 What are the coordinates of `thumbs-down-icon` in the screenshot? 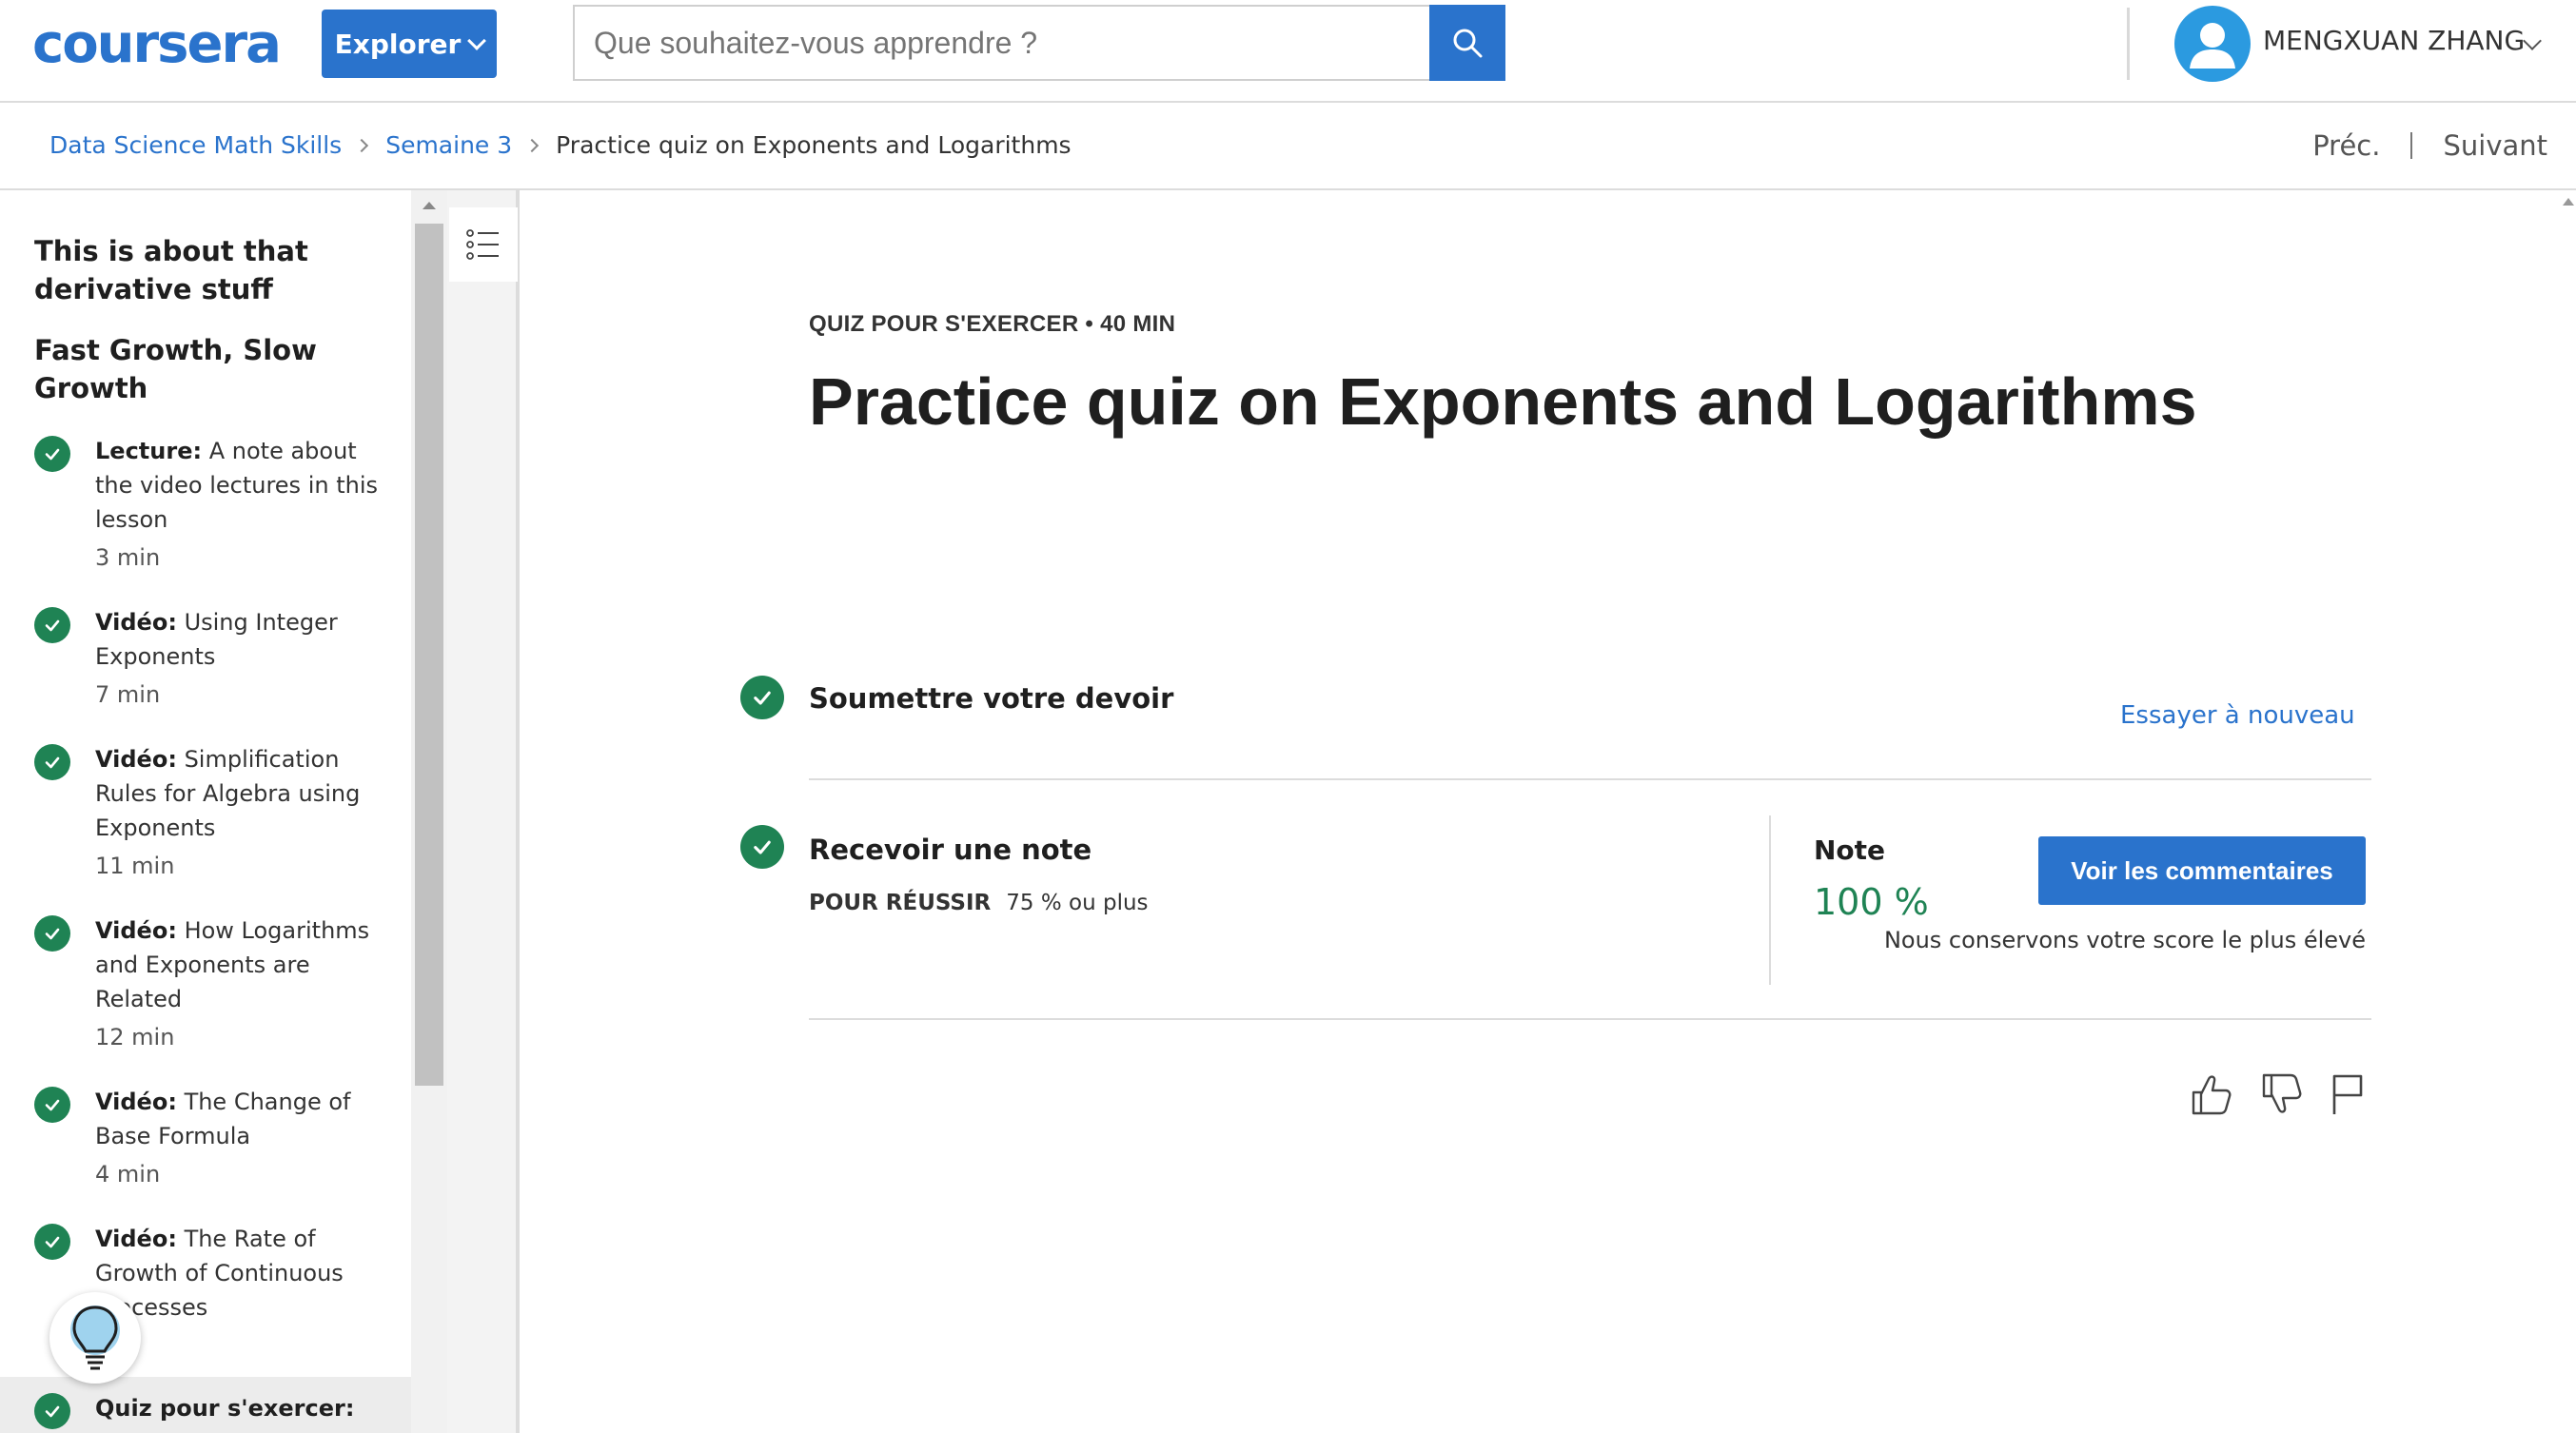 It's located at (2281, 1094).